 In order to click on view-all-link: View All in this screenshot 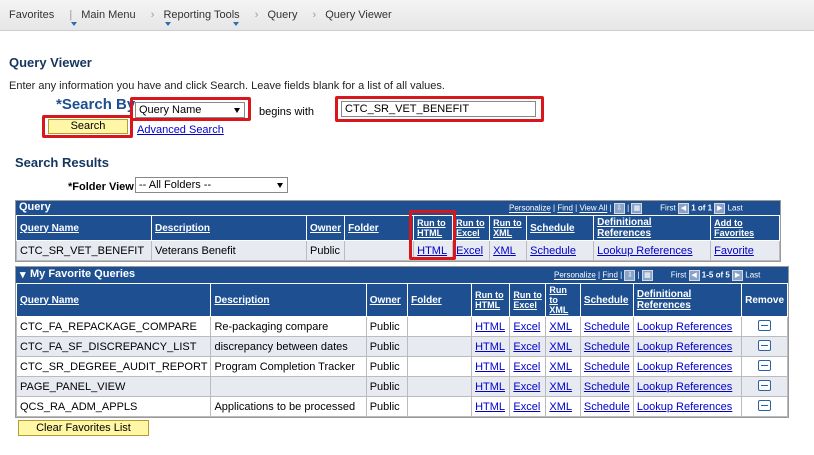, I will do `click(593, 208)`.